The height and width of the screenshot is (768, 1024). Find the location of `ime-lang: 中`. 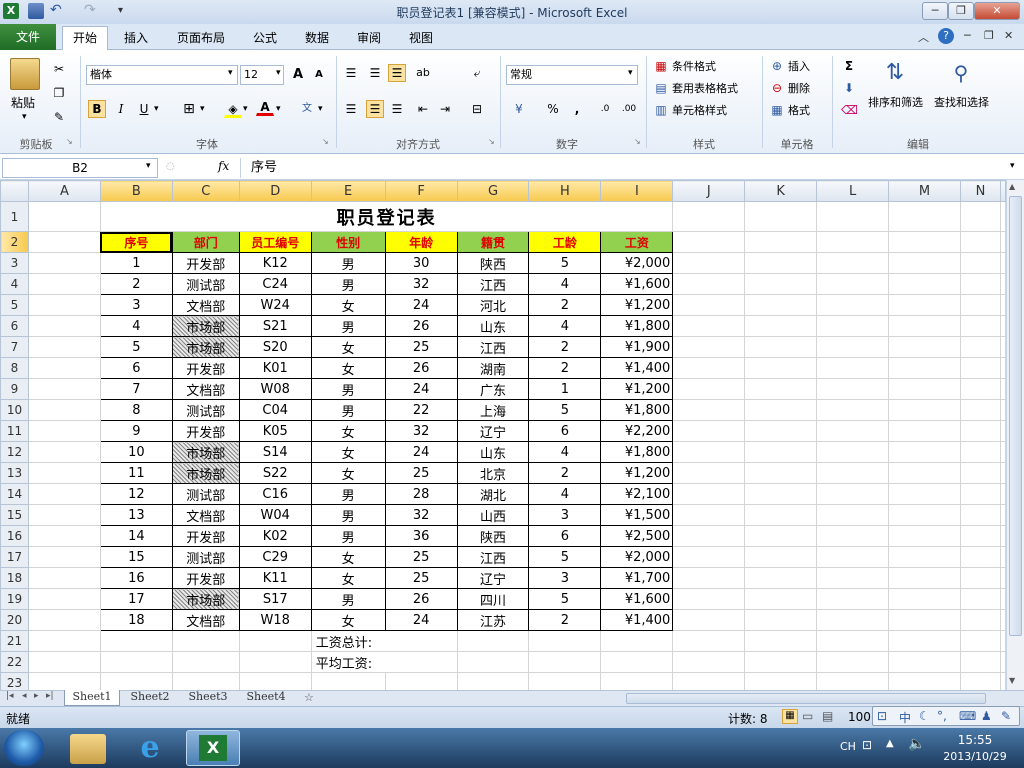

ime-lang: 中 is located at coordinates (905, 717).